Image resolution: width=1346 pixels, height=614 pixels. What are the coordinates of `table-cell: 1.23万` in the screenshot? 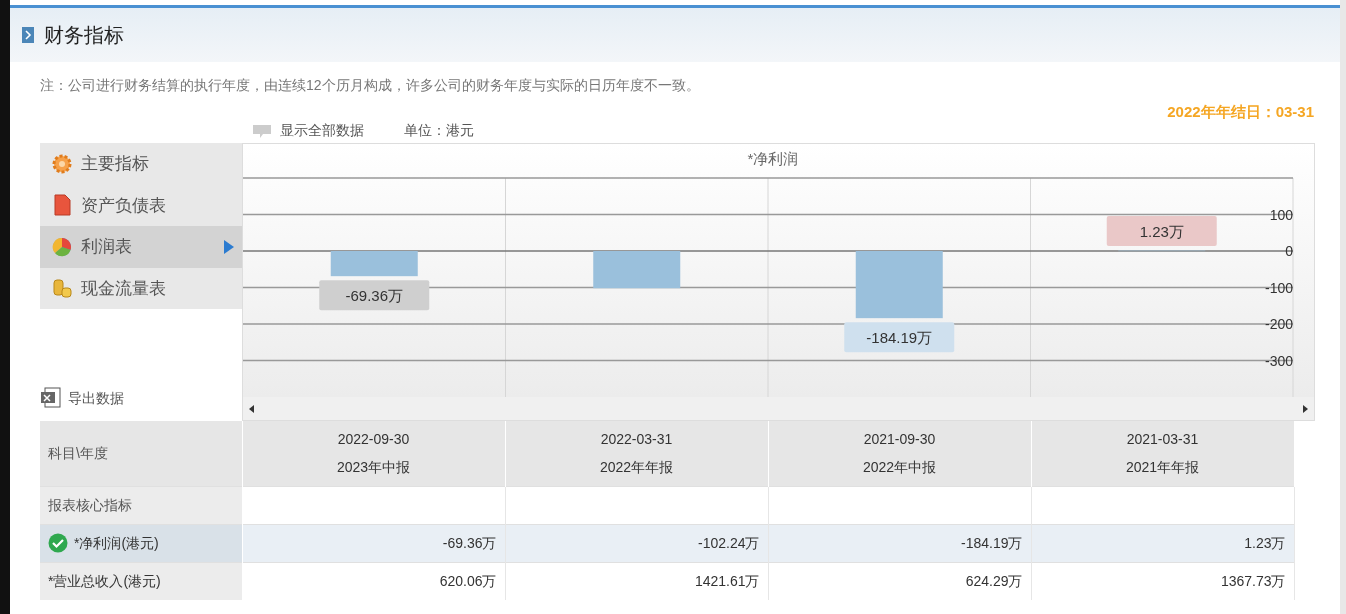 It's located at (1162, 543).